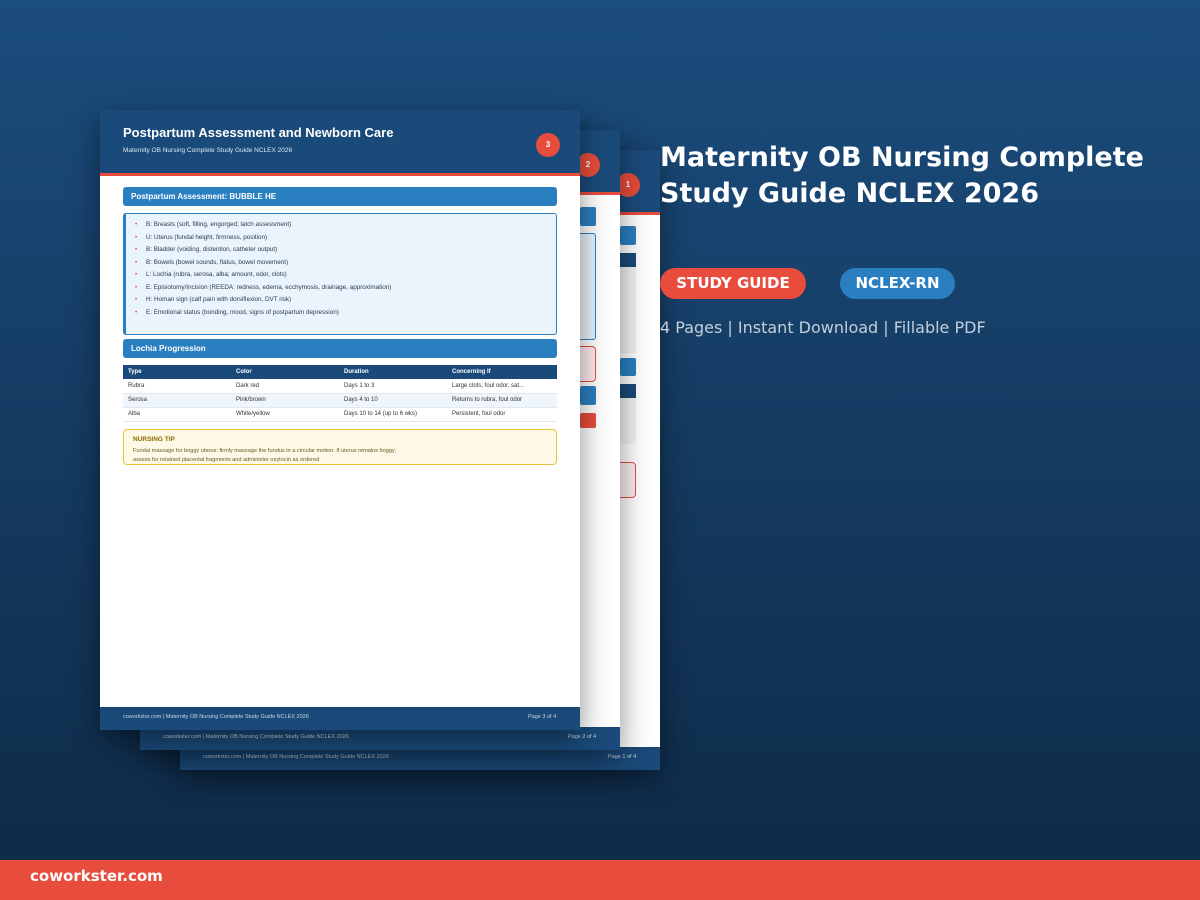  I want to click on column-header: Color, so click(285, 372).